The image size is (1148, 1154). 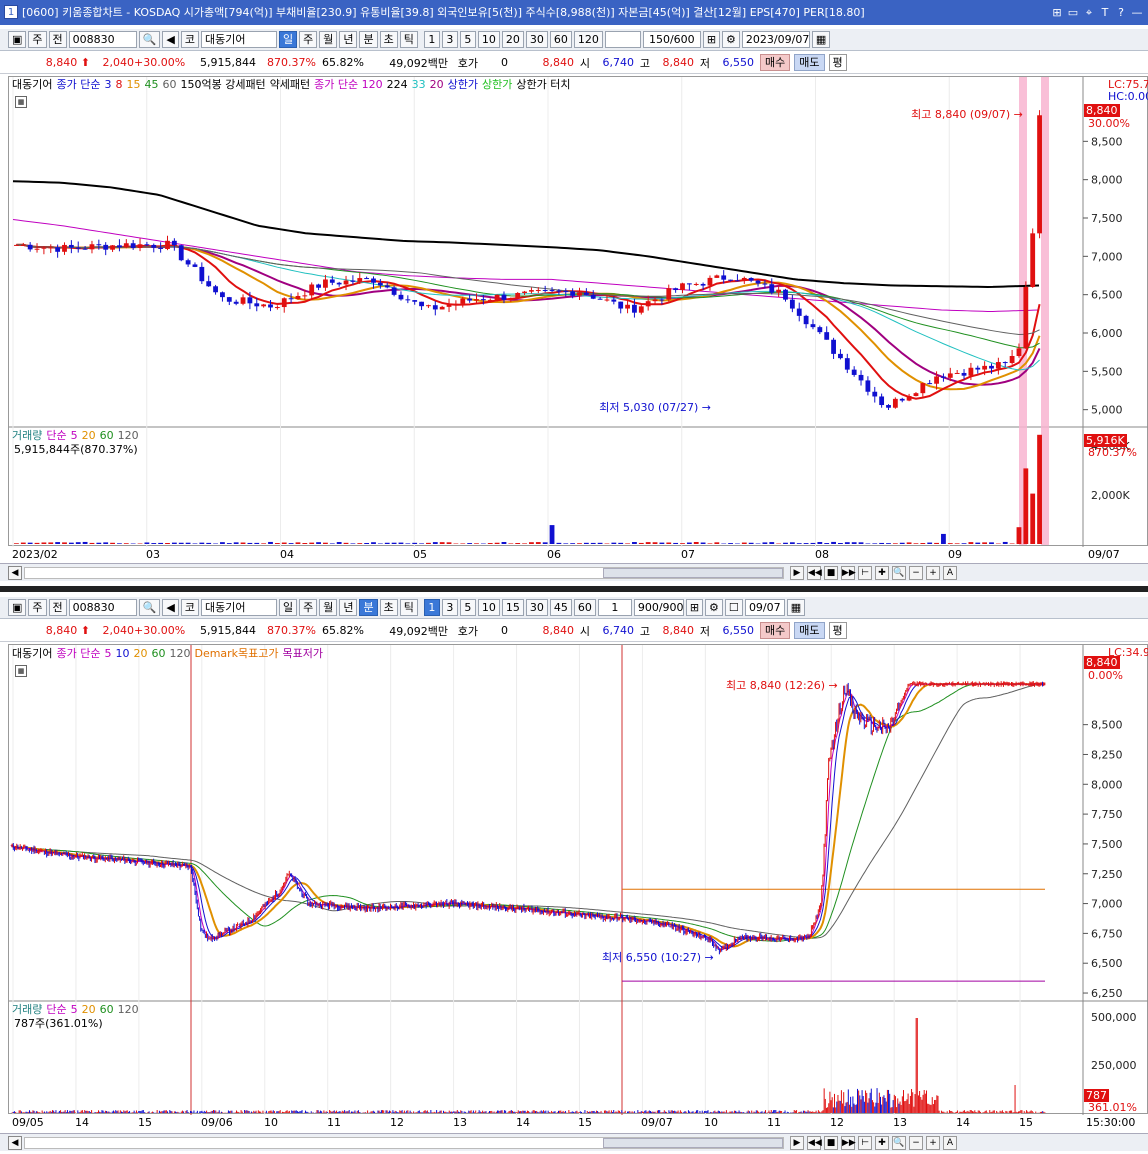 I want to click on date-input: 09/07, so click(x=764, y=607).